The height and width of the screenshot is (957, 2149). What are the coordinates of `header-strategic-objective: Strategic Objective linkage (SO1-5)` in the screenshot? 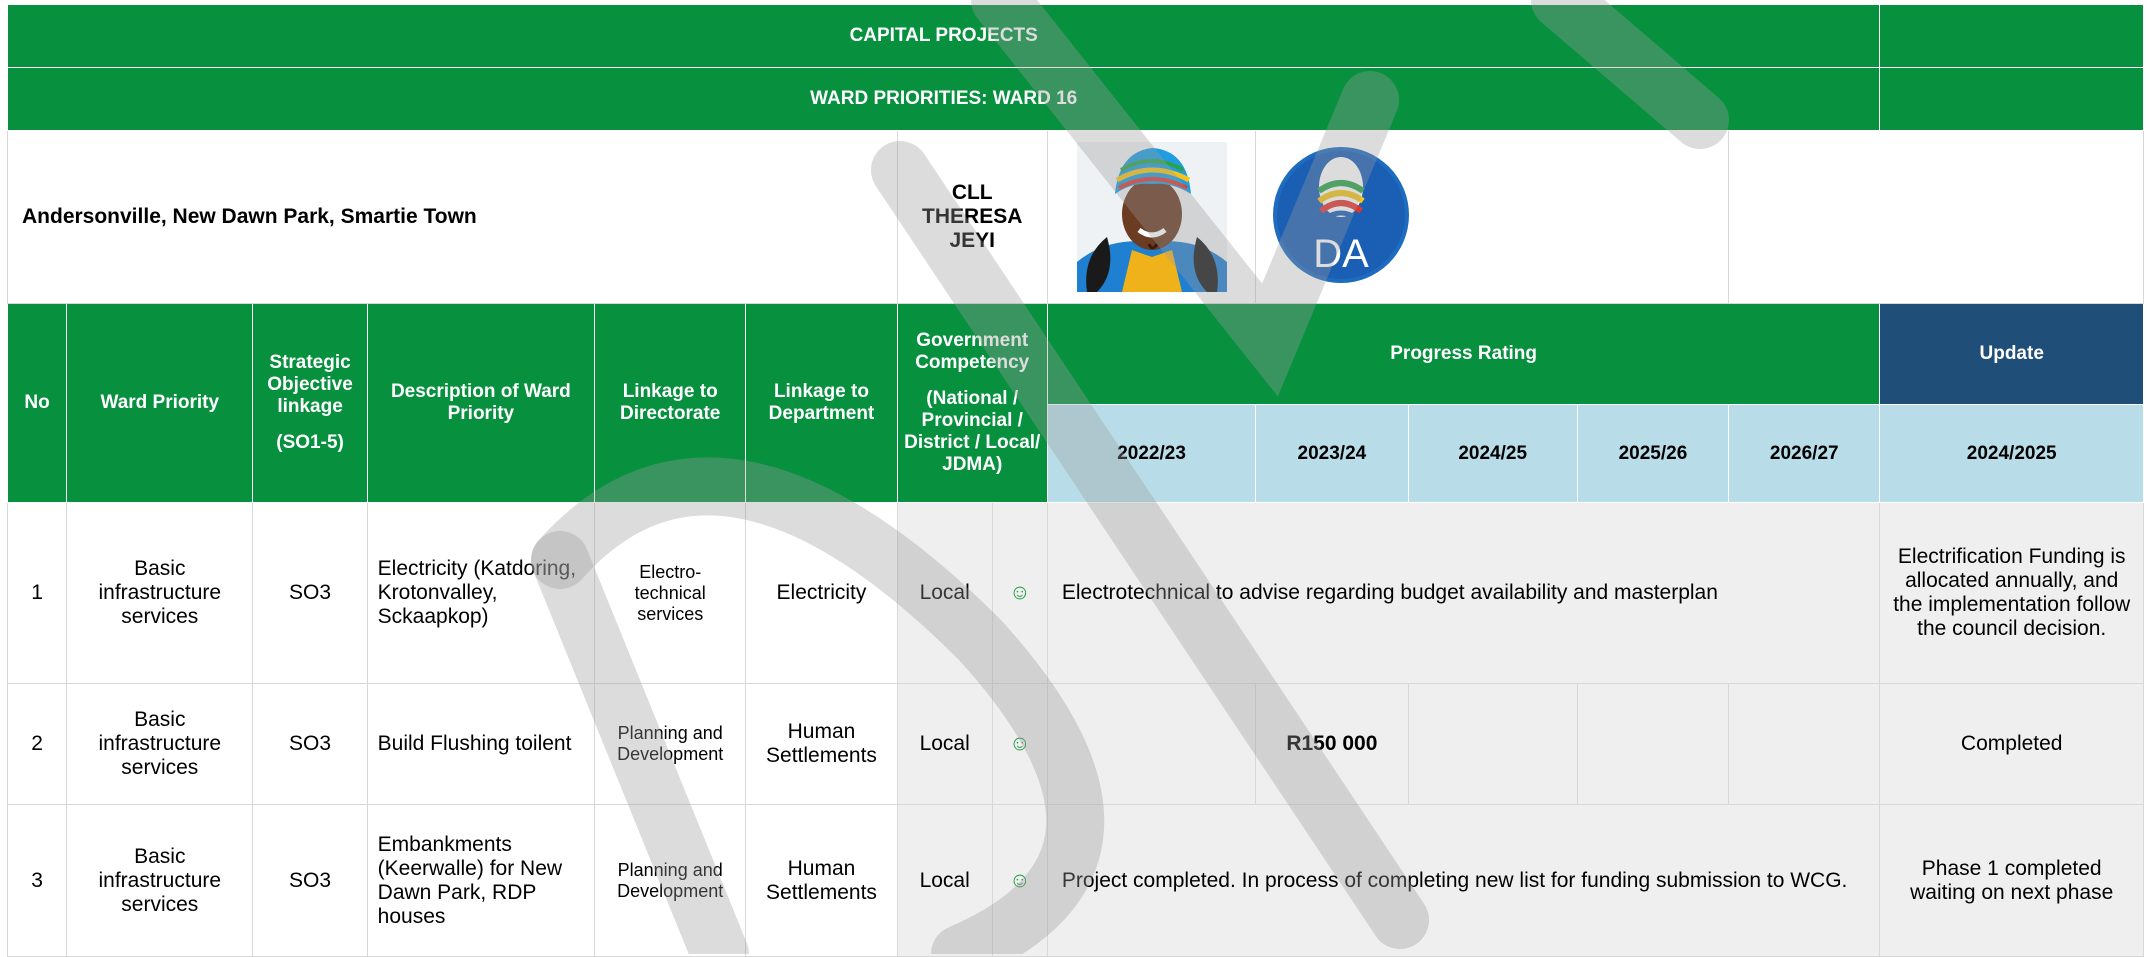 It's located at (310, 403).